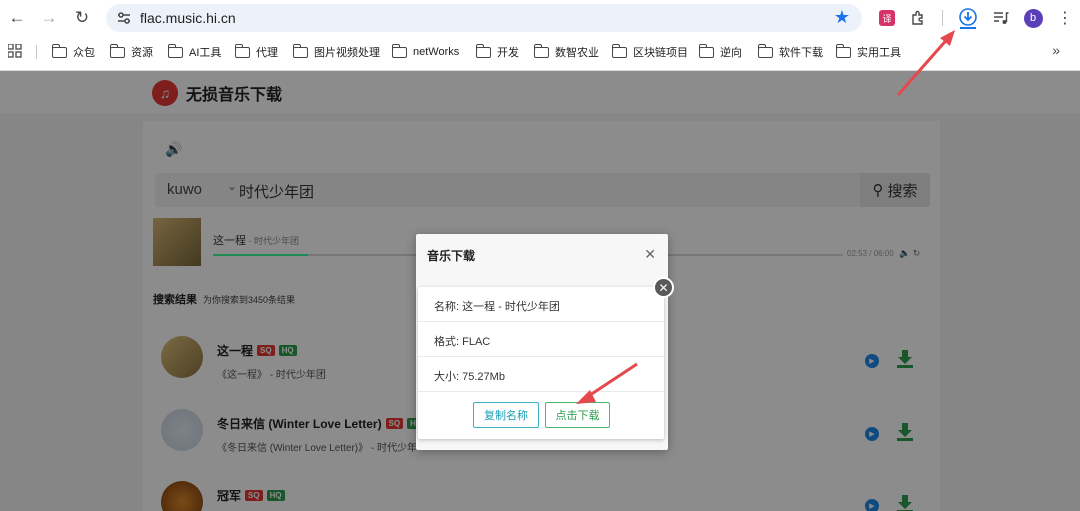 Image resolution: width=1080 pixels, height=511 pixels. What do you see at coordinates (142, 53) in the screenshot?
I see `bookmark-label: 资源` at bounding box center [142, 53].